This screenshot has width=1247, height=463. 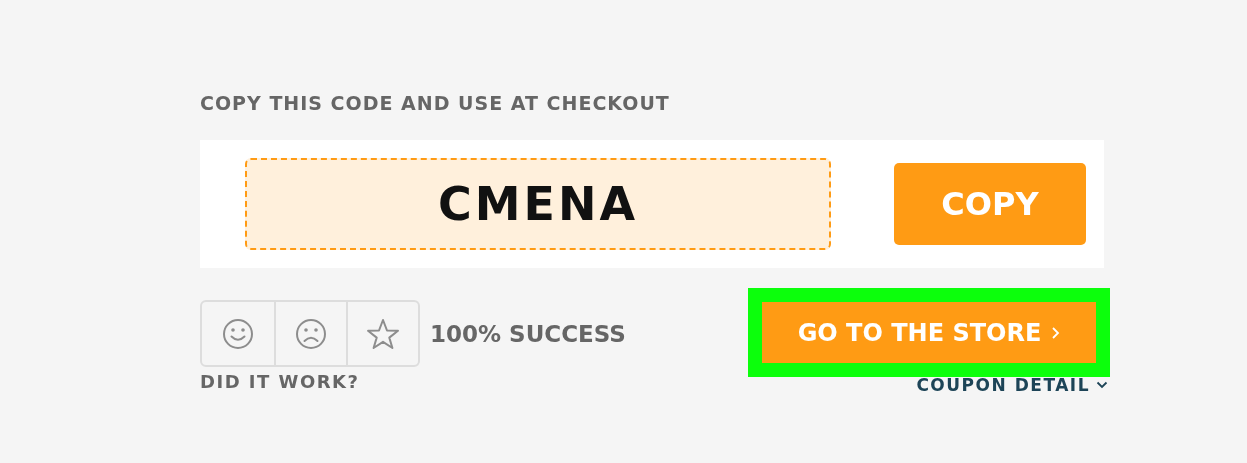 What do you see at coordinates (238, 333) in the screenshot?
I see `smiley-icon` at bounding box center [238, 333].